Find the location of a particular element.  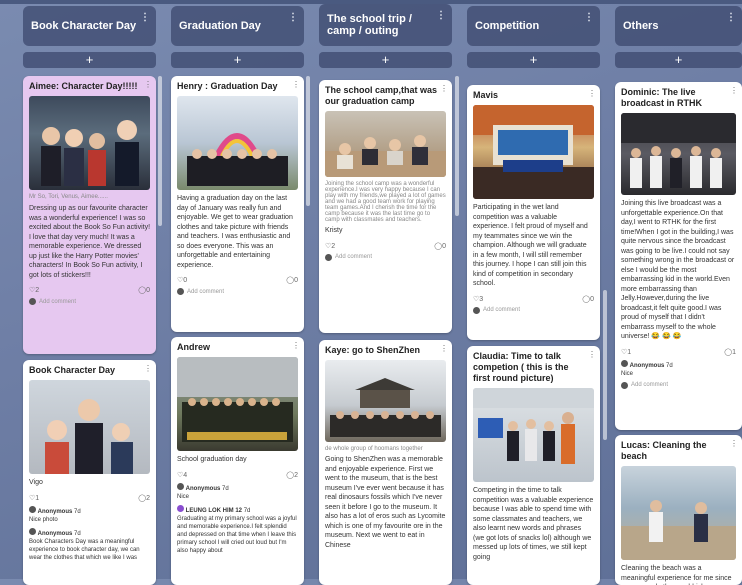

talk-competition-illustration is located at coordinates (533, 426).